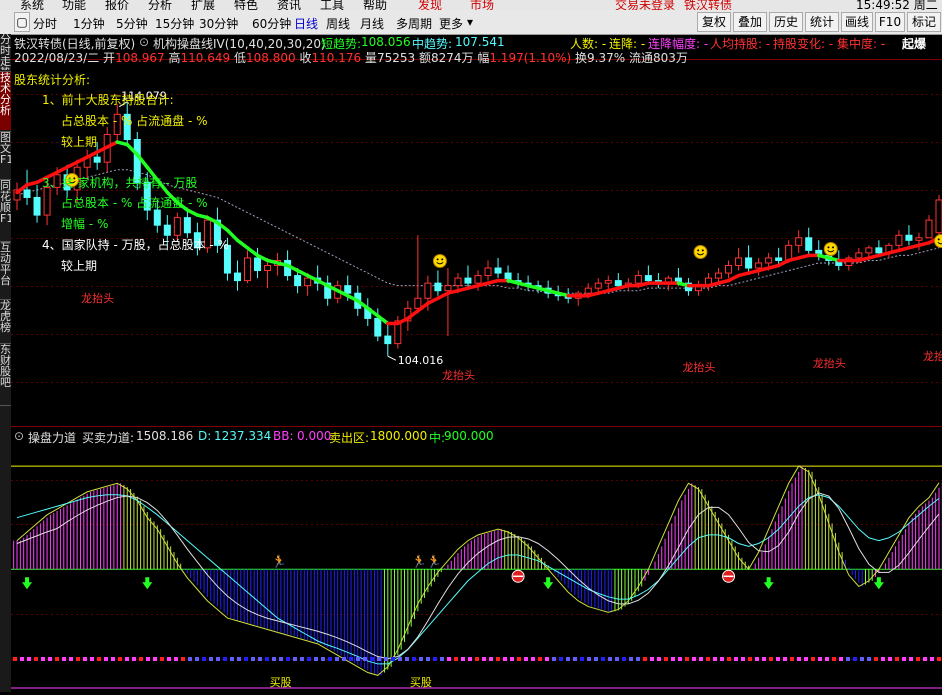  Describe the element at coordinates (338, 23) in the screenshot. I see `period-tab-7: 周线` at that location.